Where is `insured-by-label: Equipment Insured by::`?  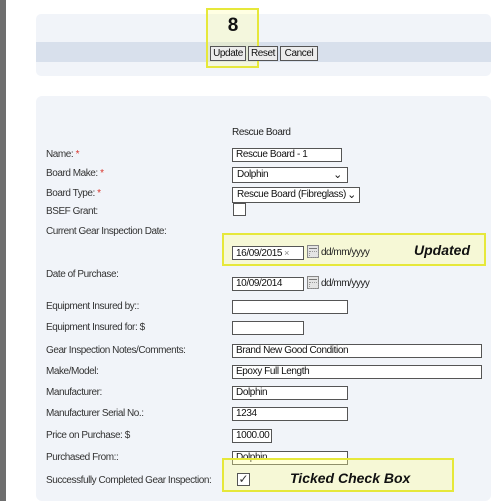
insured-by-label: Equipment Insured by:: is located at coordinates (92, 306).